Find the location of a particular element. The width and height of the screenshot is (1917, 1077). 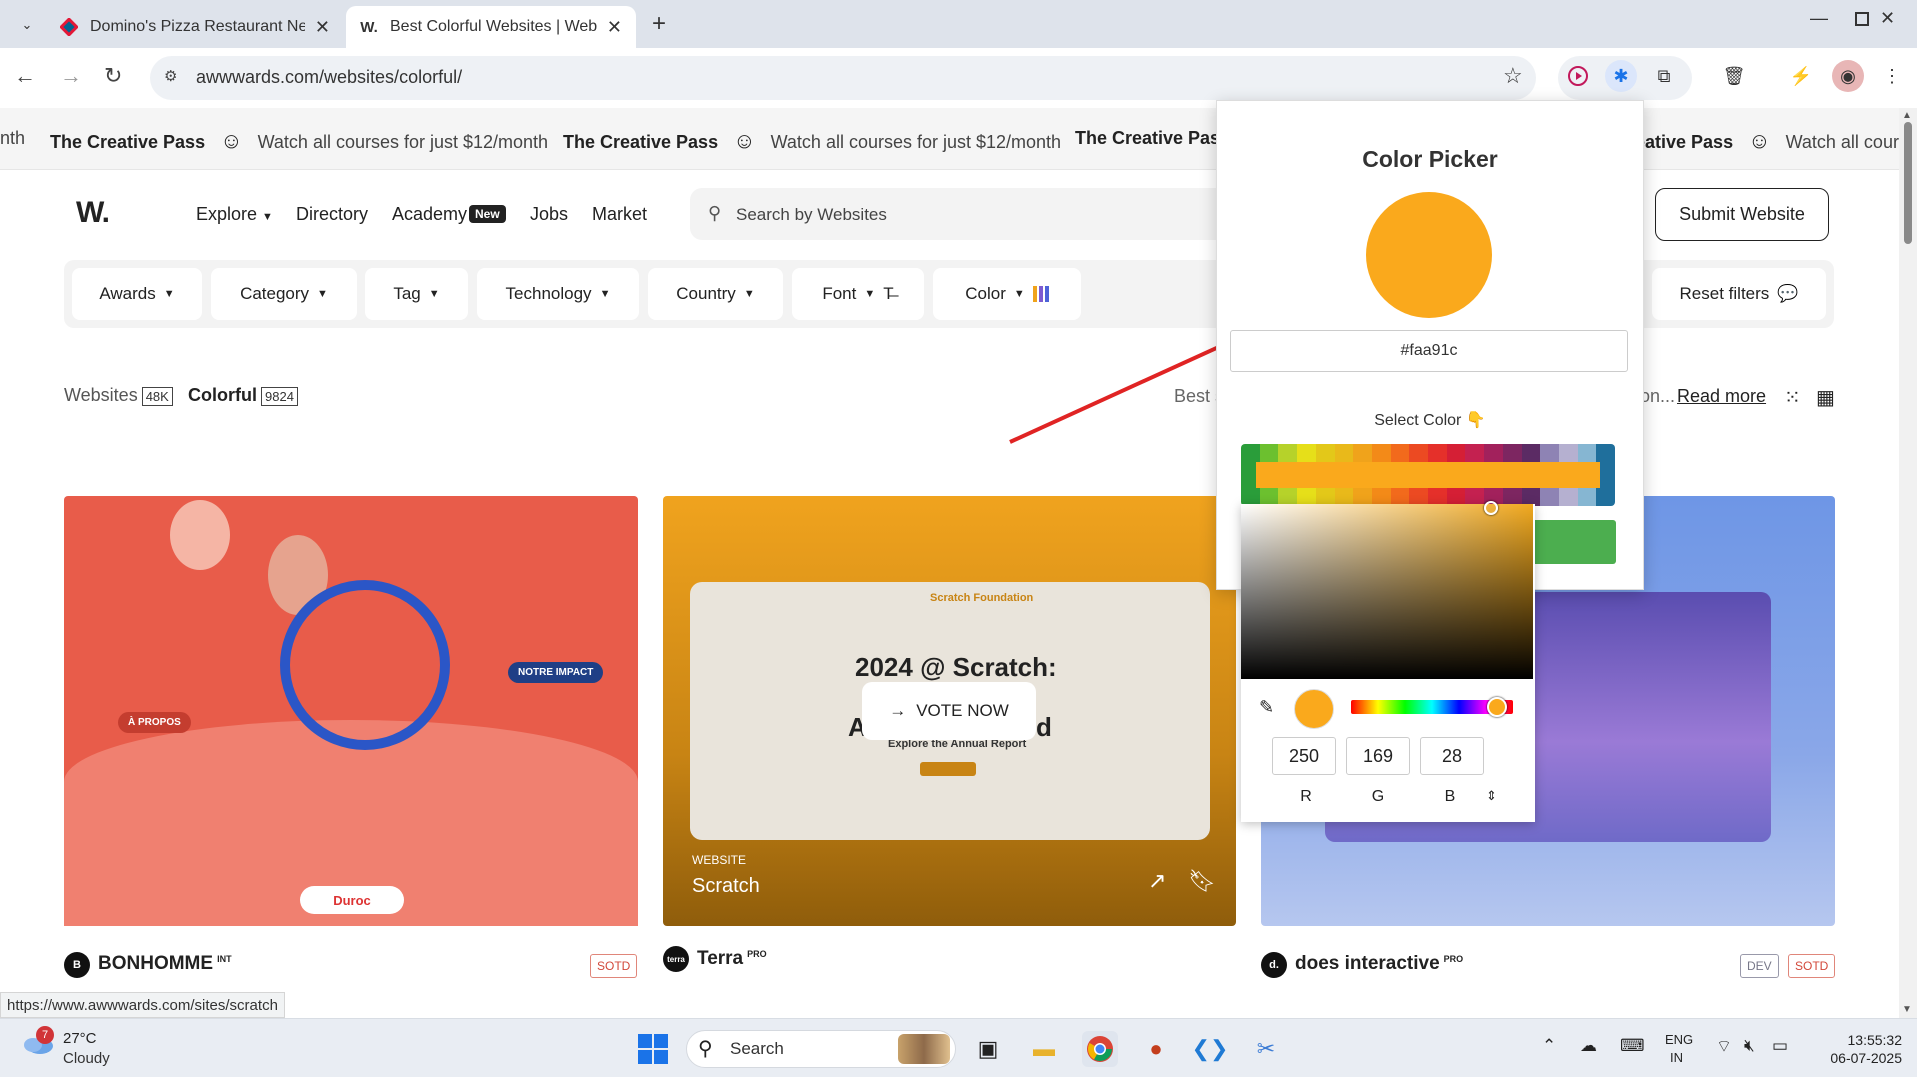

tab-search-dropdown-icon: ⌄ is located at coordinates (27, 25).